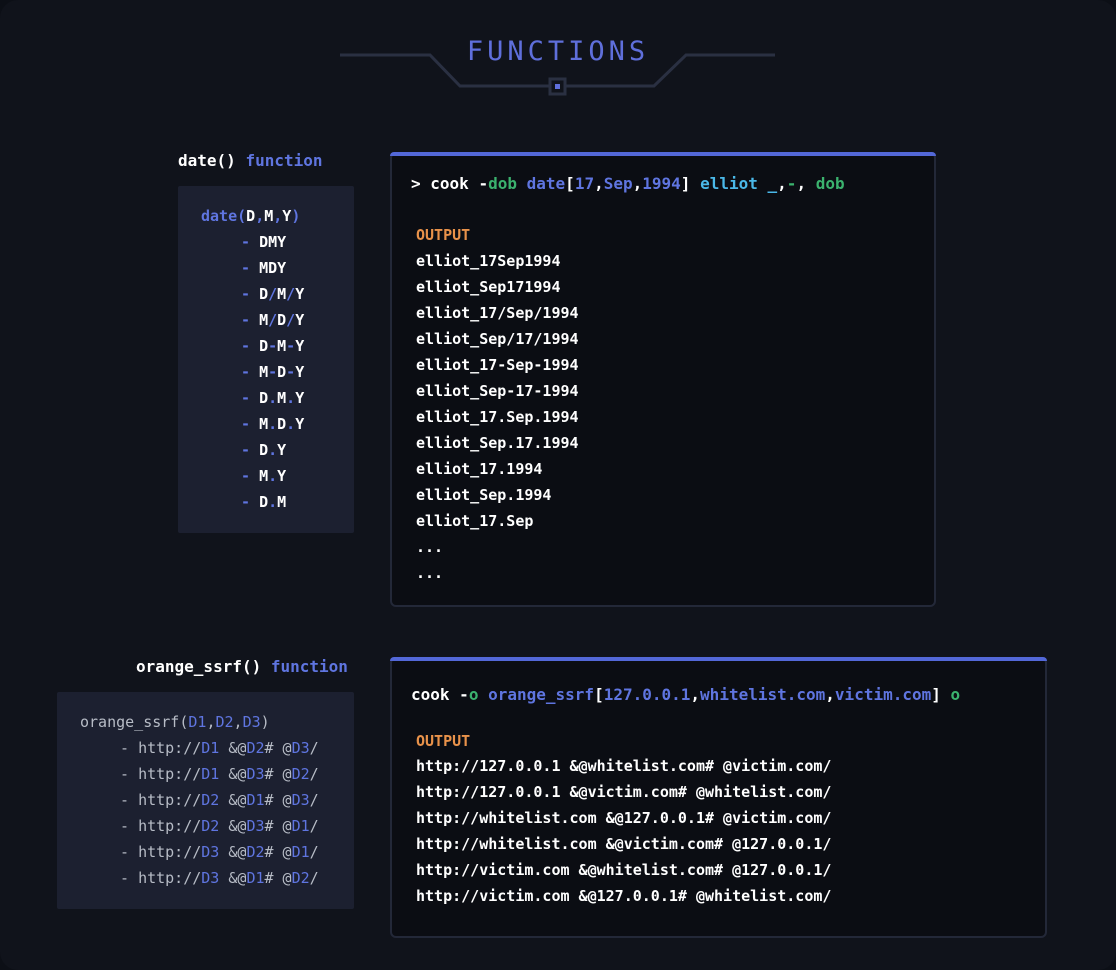 The height and width of the screenshot is (970, 1116). What do you see at coordinates (488, 287) in the screenshot?
I see `output-line: elliot_Sep171994` at bounding box center [488, 287].